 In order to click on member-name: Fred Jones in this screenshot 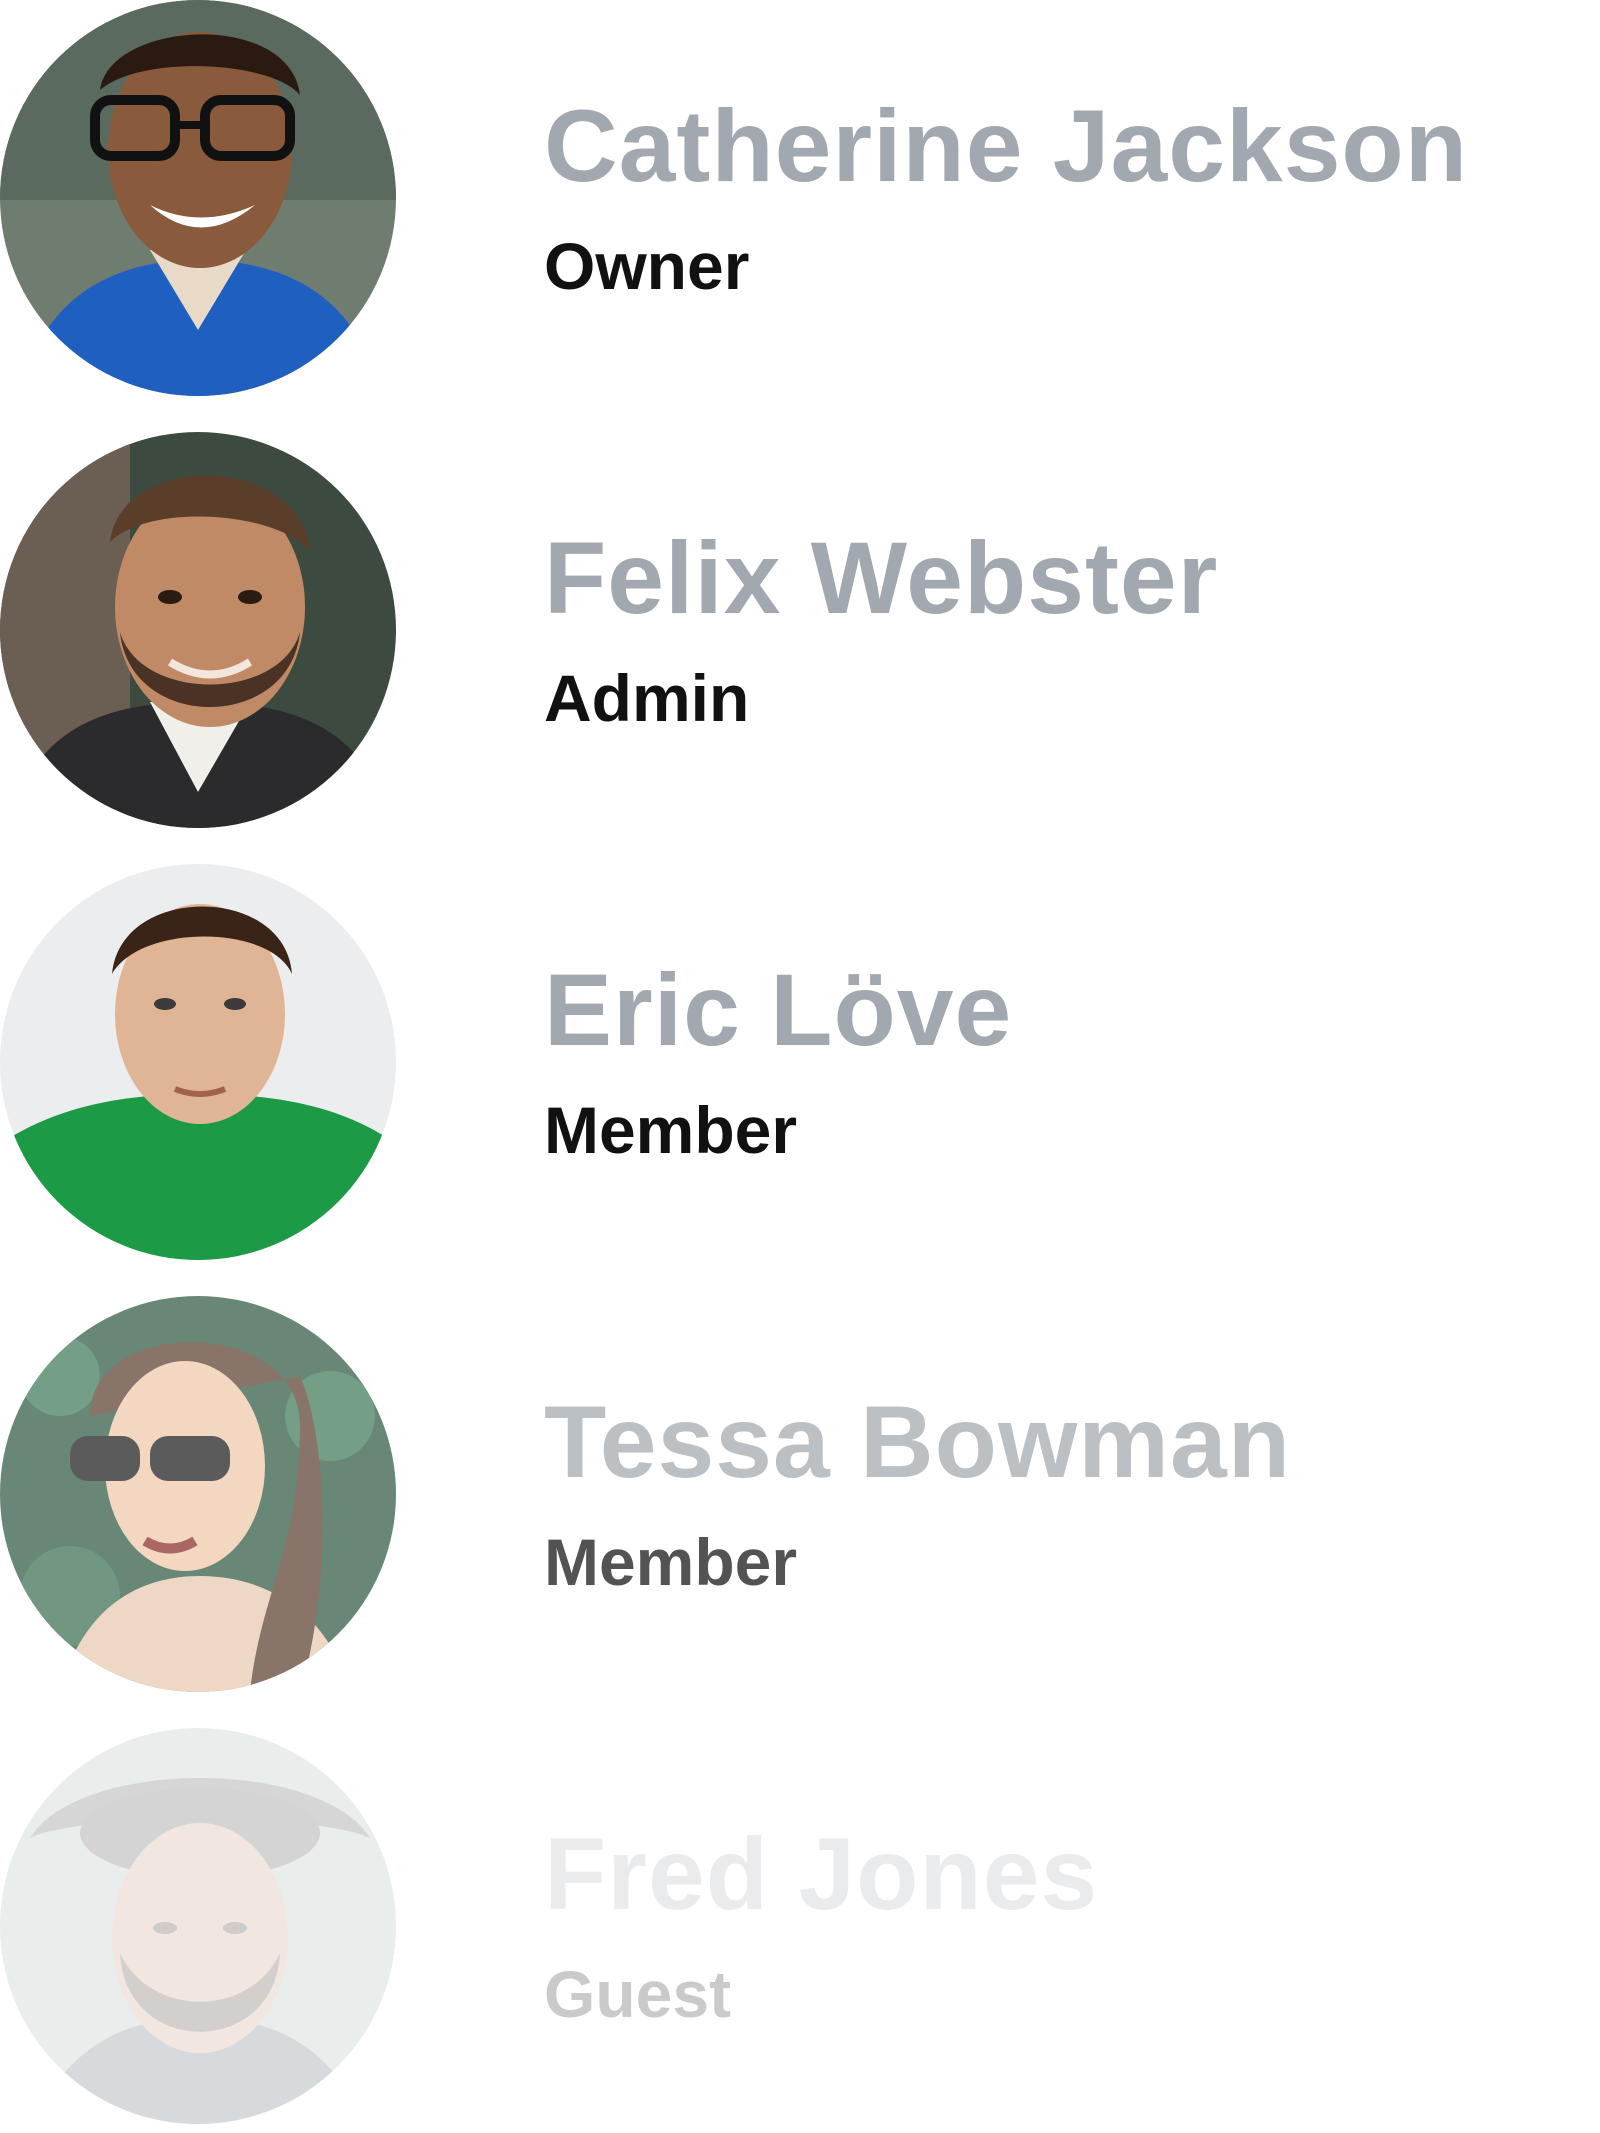, I will do `click(821, 1874)`.